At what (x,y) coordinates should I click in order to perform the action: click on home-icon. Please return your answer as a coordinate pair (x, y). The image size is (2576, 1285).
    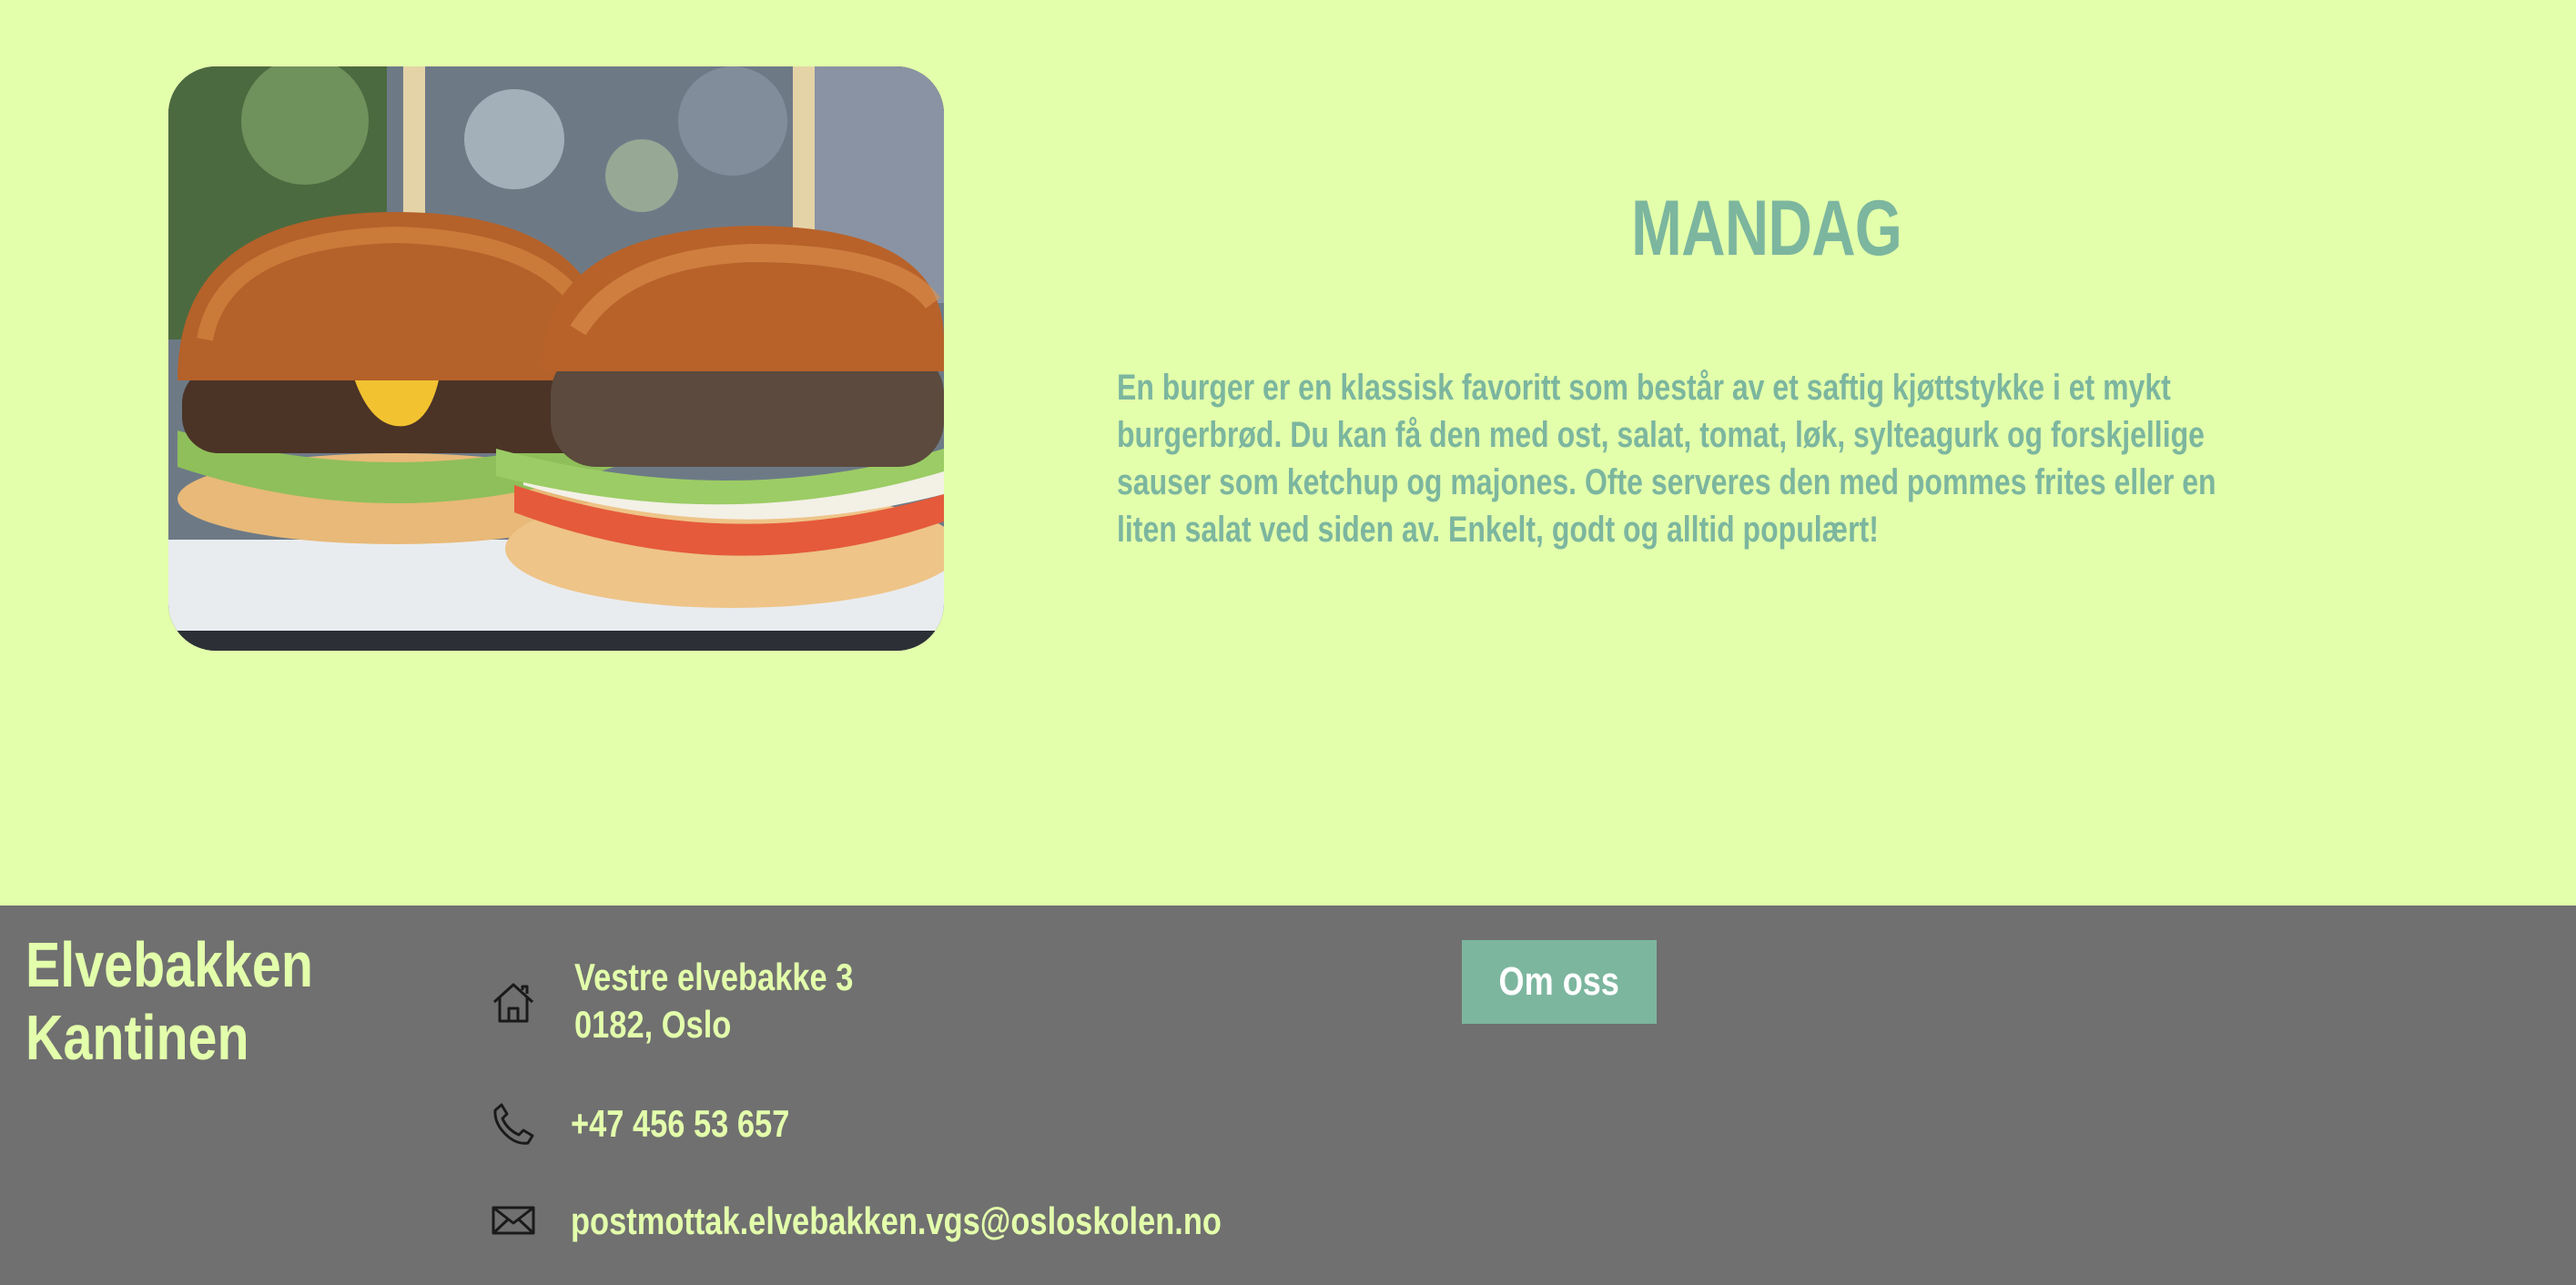
    Looking at the image, I should click on (513, 1003).